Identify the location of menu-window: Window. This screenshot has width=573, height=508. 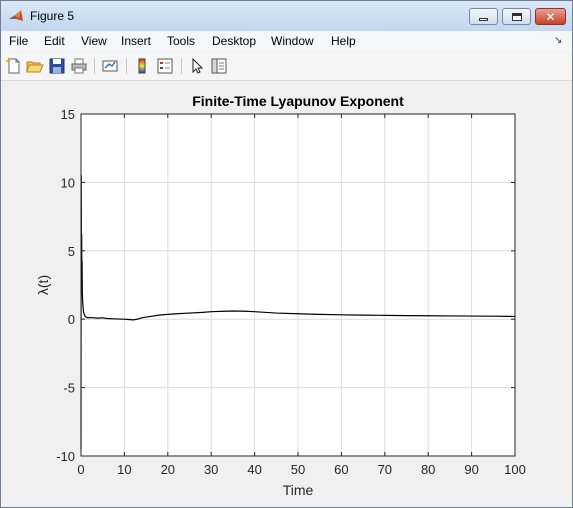
(292, 41).